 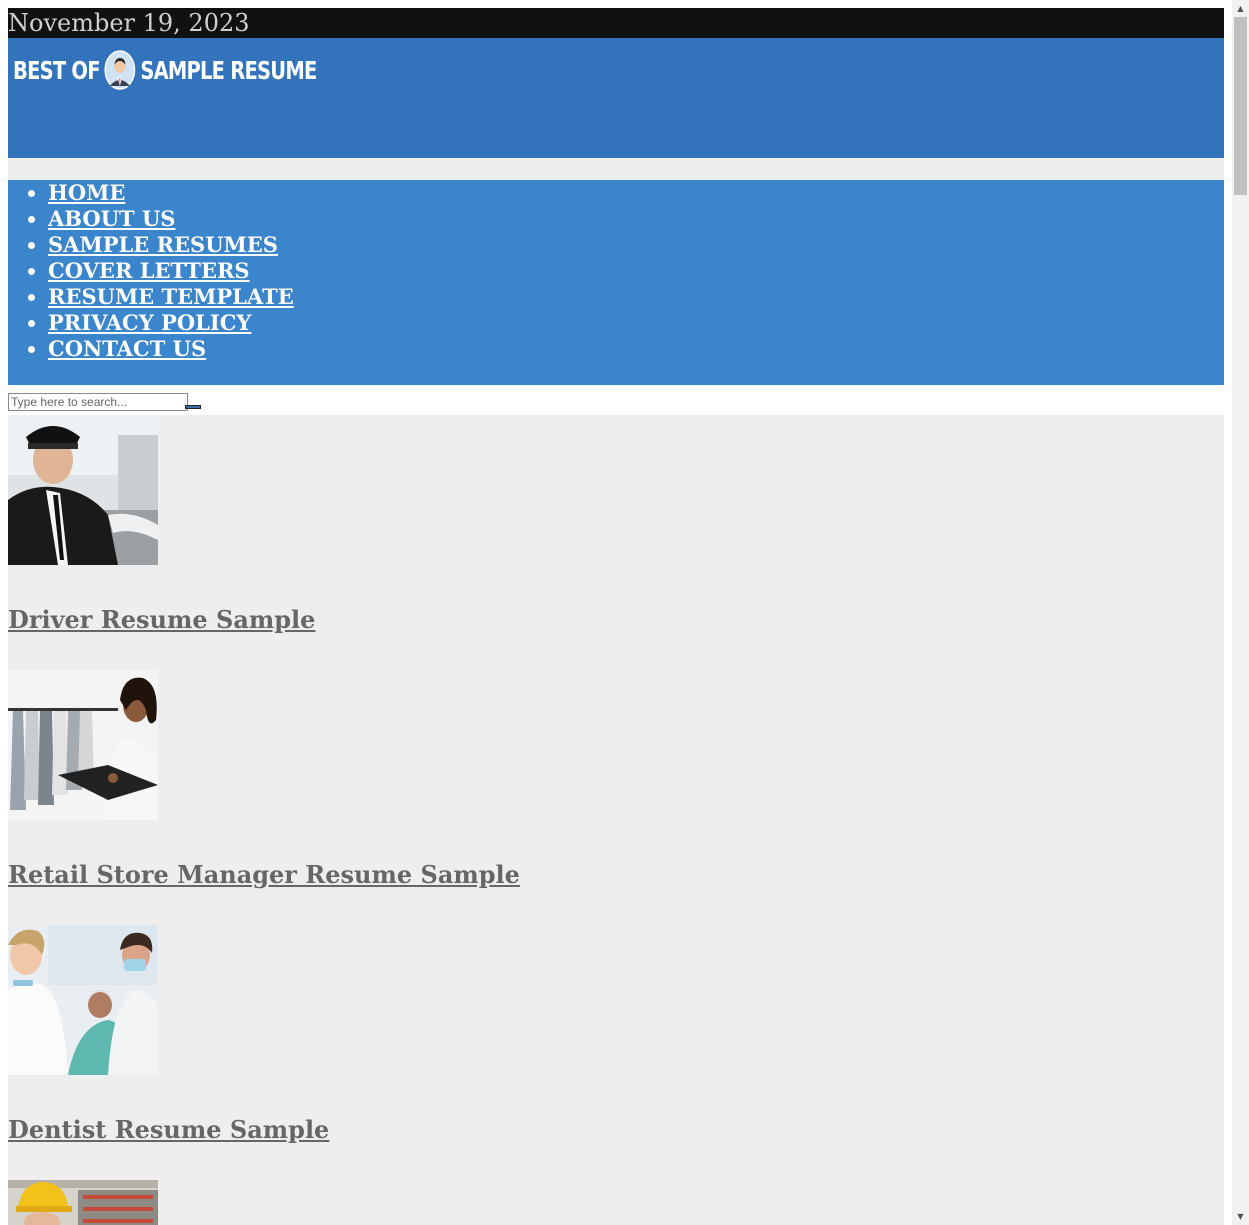 I want to click on nav-link-privacy-policy: PRIVACY POLICY, so click(x=149, y=322).